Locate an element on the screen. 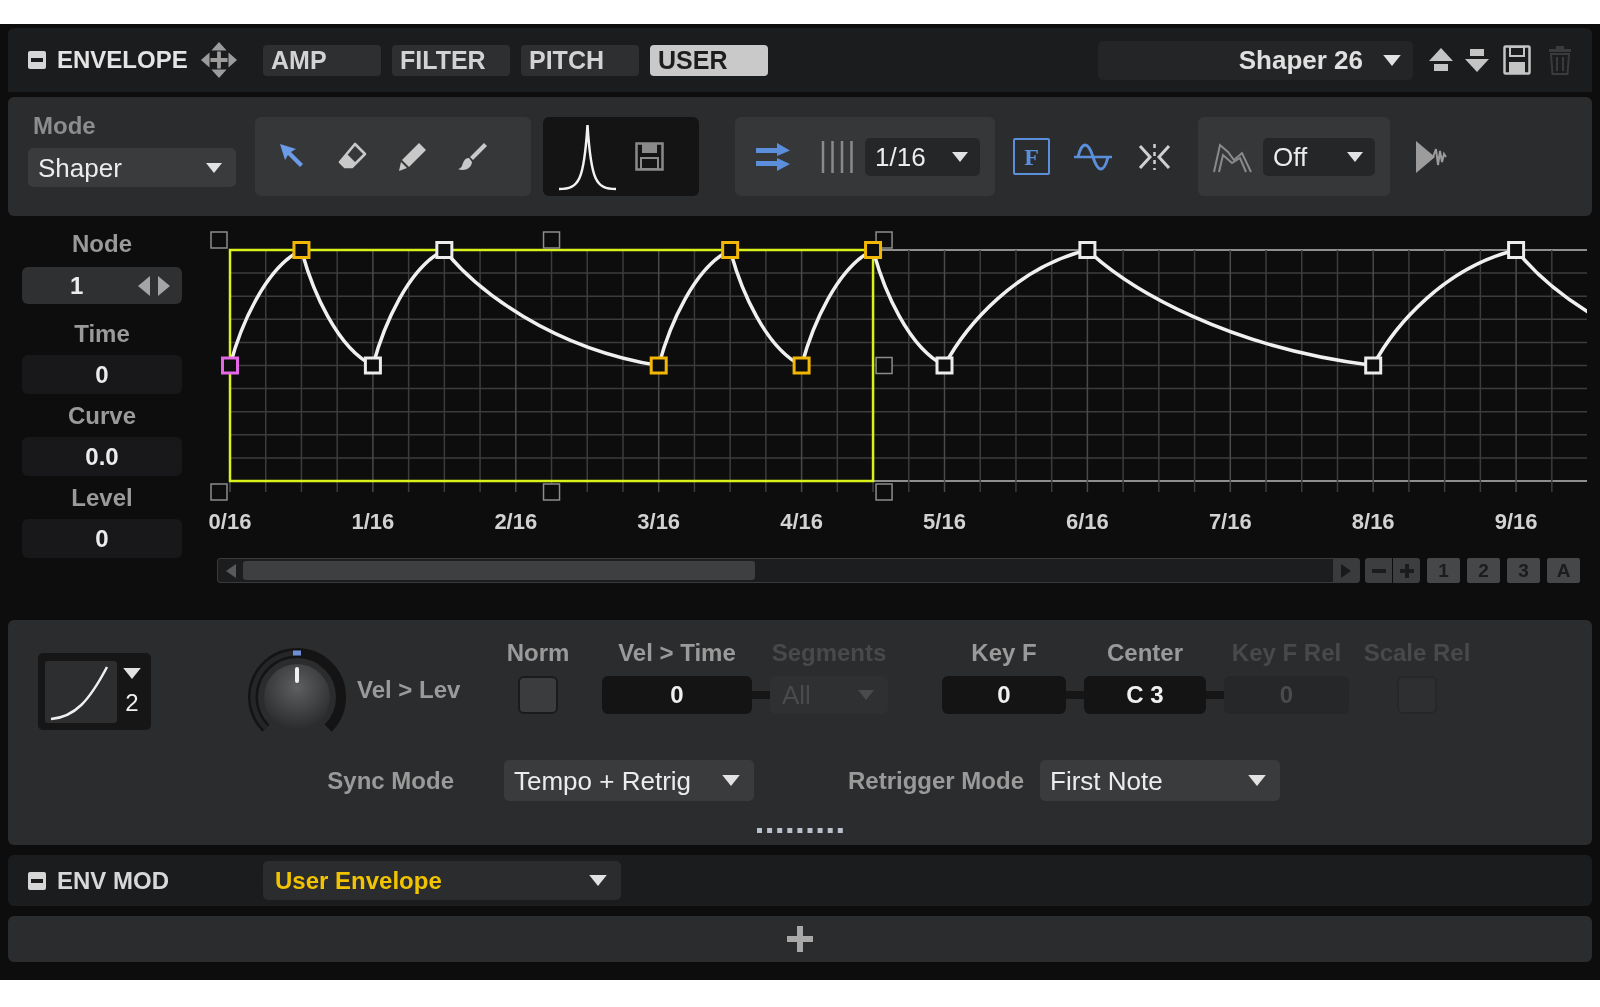  double-arrow-icon is located at coordinates (773, 156).